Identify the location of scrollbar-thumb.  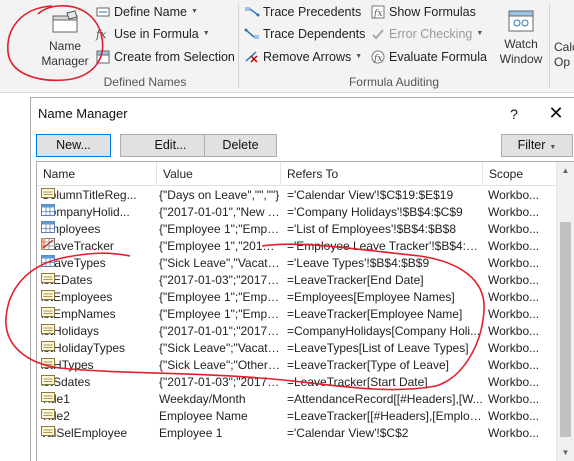
(565, 329).